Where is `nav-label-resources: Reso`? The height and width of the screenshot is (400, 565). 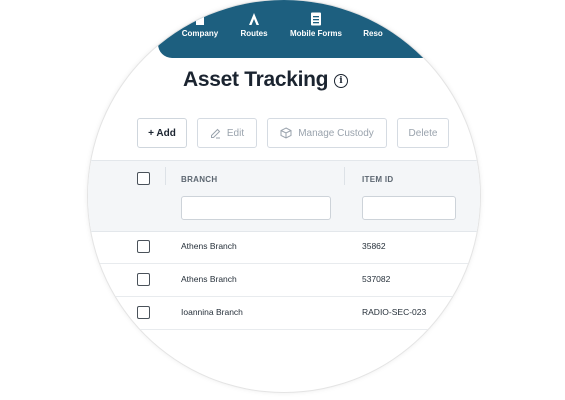
nav-label-resources: Reso is located at coordinates (373, 33).